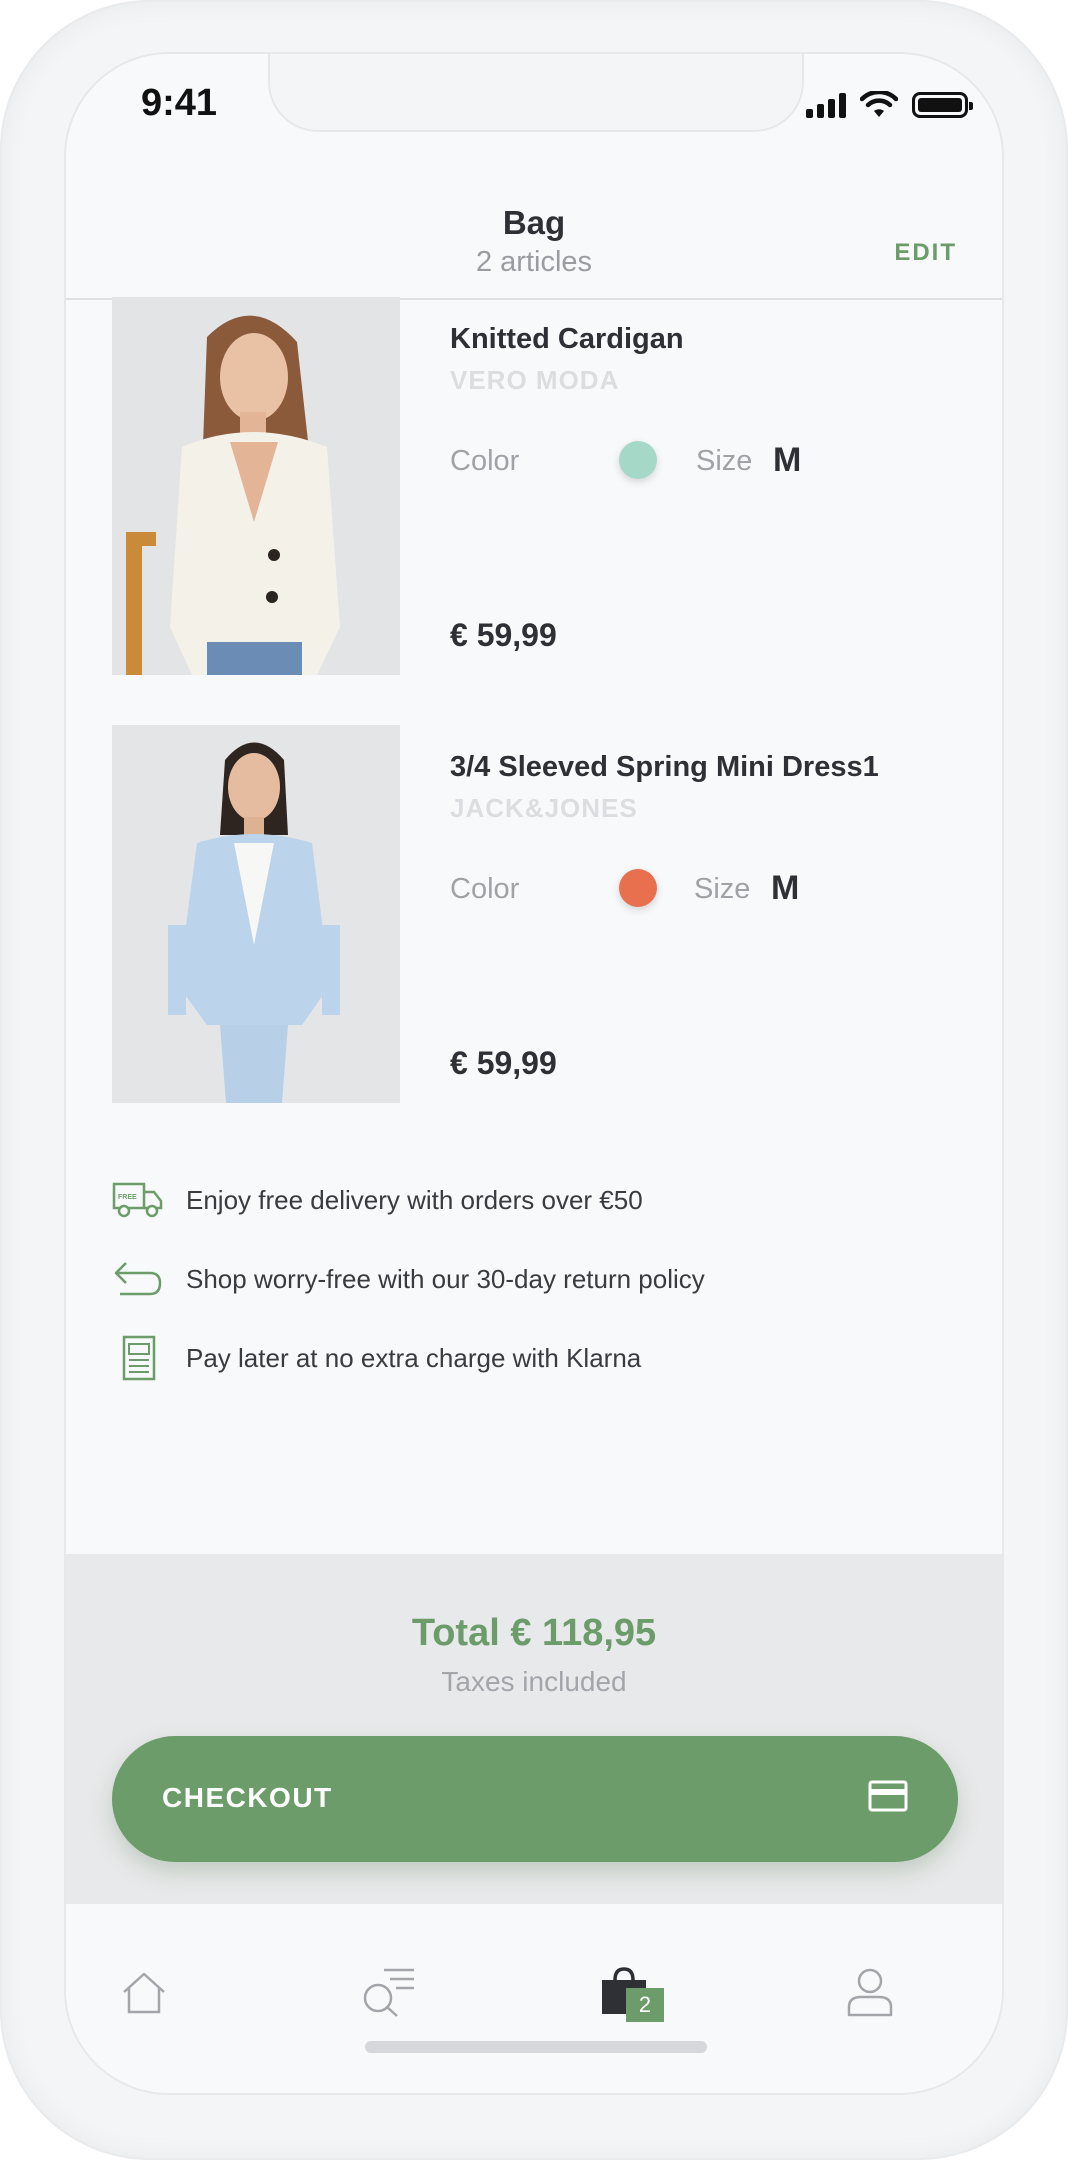 The image size is (1068, 2160). I want to click on tab-home, so click(144, 1992).